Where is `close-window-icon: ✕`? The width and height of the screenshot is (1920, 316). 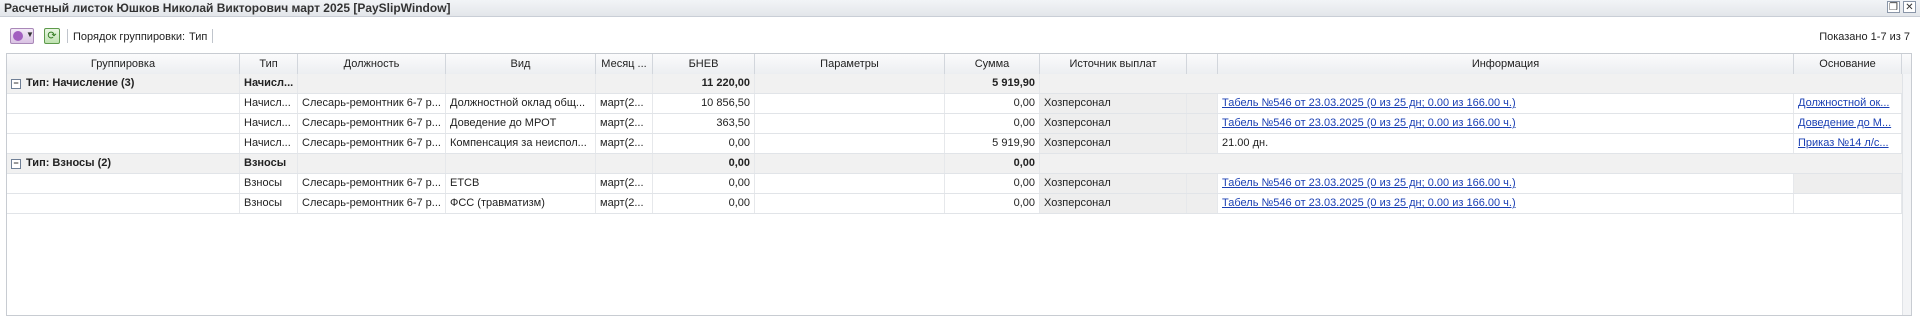 close-window-icon: ✕ is located at coordinates (1909, 7).